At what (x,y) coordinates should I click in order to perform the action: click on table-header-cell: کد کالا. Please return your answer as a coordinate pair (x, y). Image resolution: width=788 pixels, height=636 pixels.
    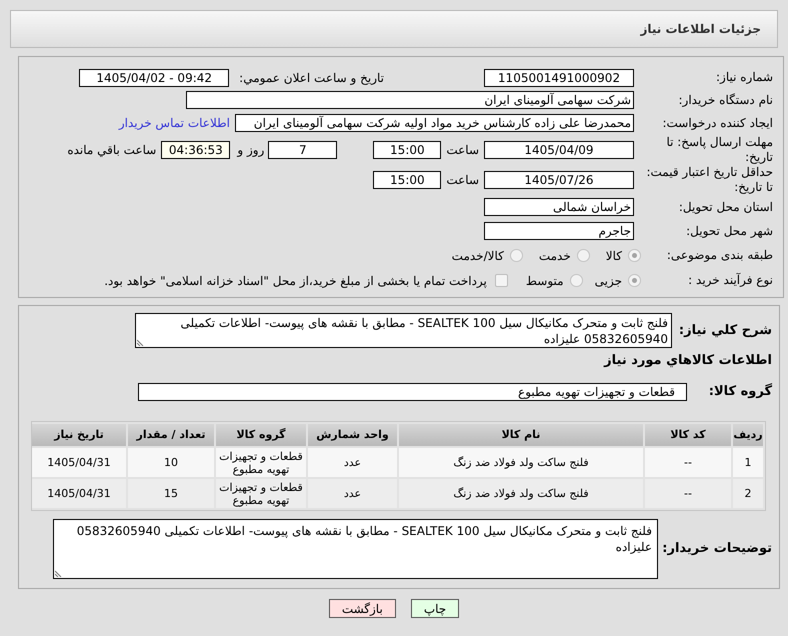
    Looking at the image, I should click on (688, 435).